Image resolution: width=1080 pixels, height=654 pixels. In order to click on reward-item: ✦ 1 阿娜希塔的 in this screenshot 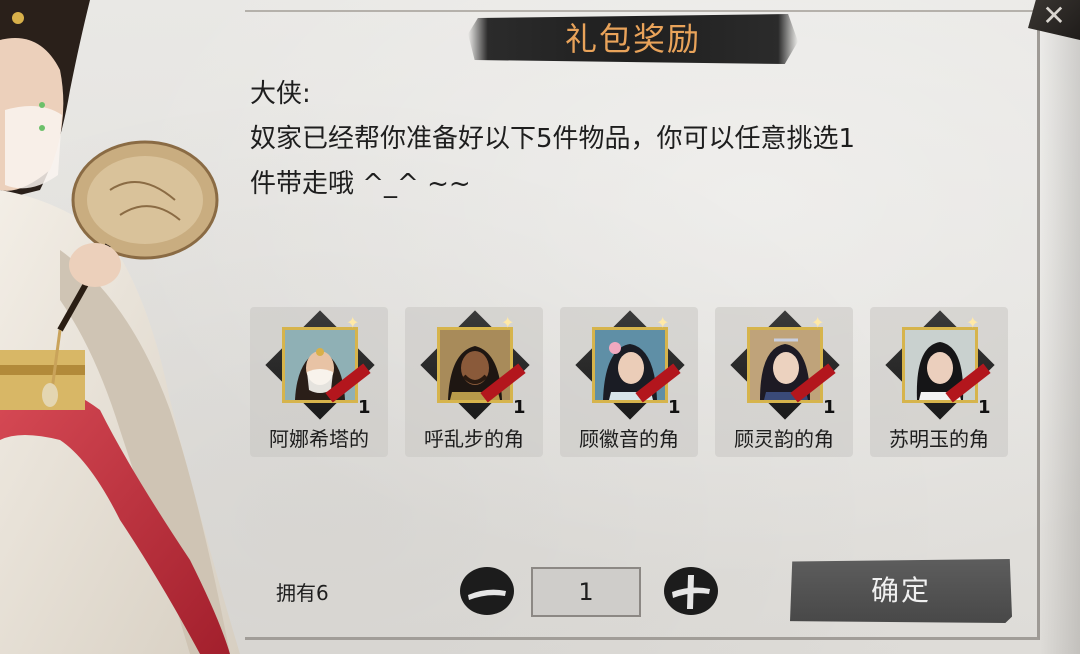, I will do `click(319, 382)`.